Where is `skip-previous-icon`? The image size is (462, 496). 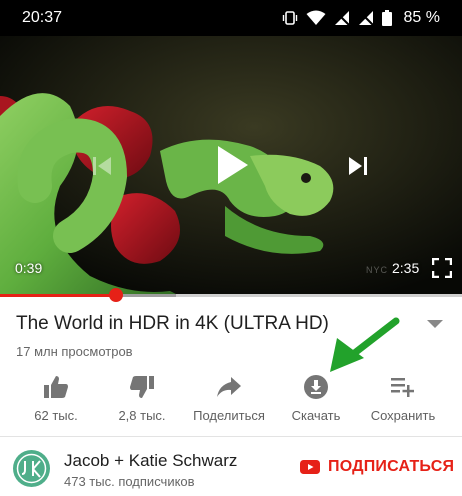
skip-previous-icon is located at coordinates (102, 166).